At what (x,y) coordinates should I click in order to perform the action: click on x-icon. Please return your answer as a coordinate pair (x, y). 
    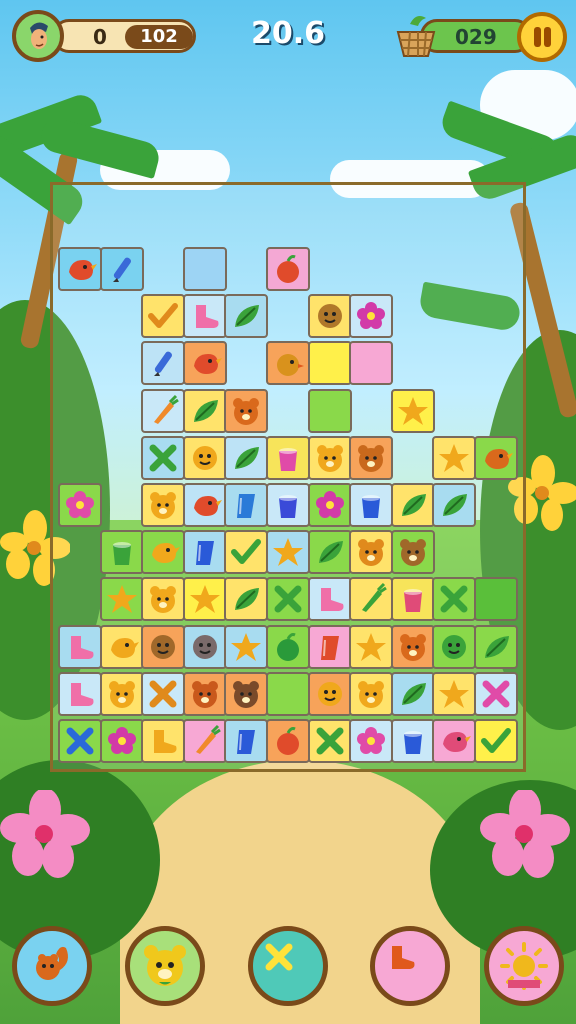
    Looking at the image, I should click on (288, 599).